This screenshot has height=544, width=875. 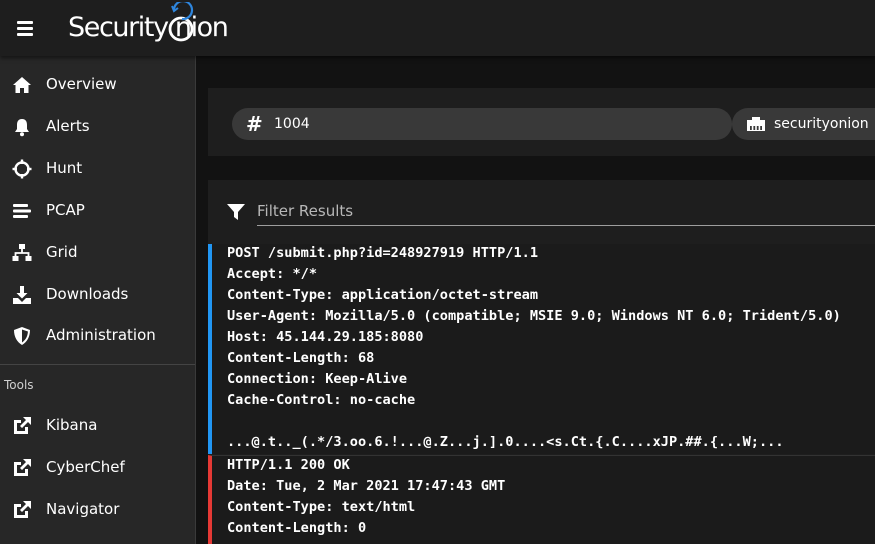 What do you see at coordinates (83, 509) in the screenshot?
I see `sidebar-item-label: Navigator` at bounding box center [83, 509].